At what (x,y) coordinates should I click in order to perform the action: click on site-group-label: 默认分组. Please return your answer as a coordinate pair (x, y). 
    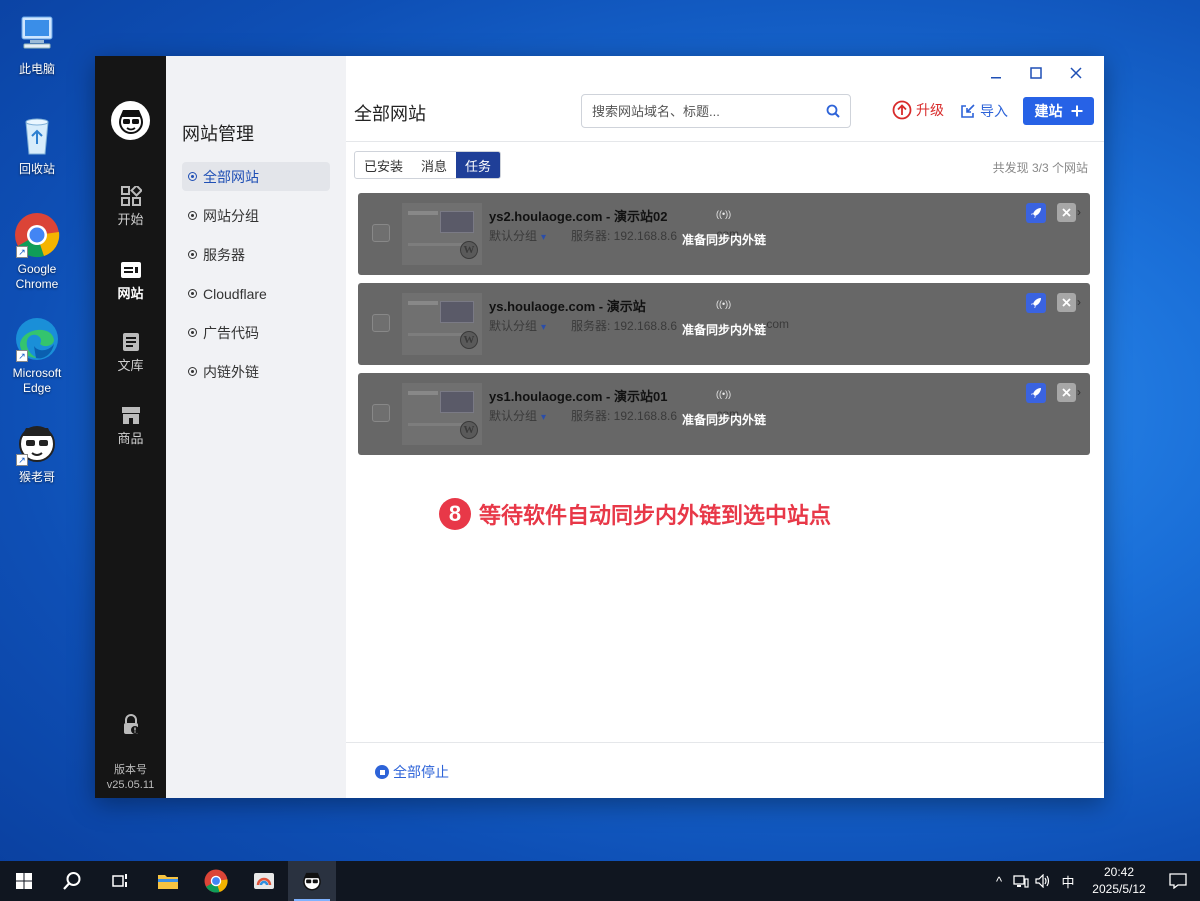
    Looking at the image, I should click on (513, 326).